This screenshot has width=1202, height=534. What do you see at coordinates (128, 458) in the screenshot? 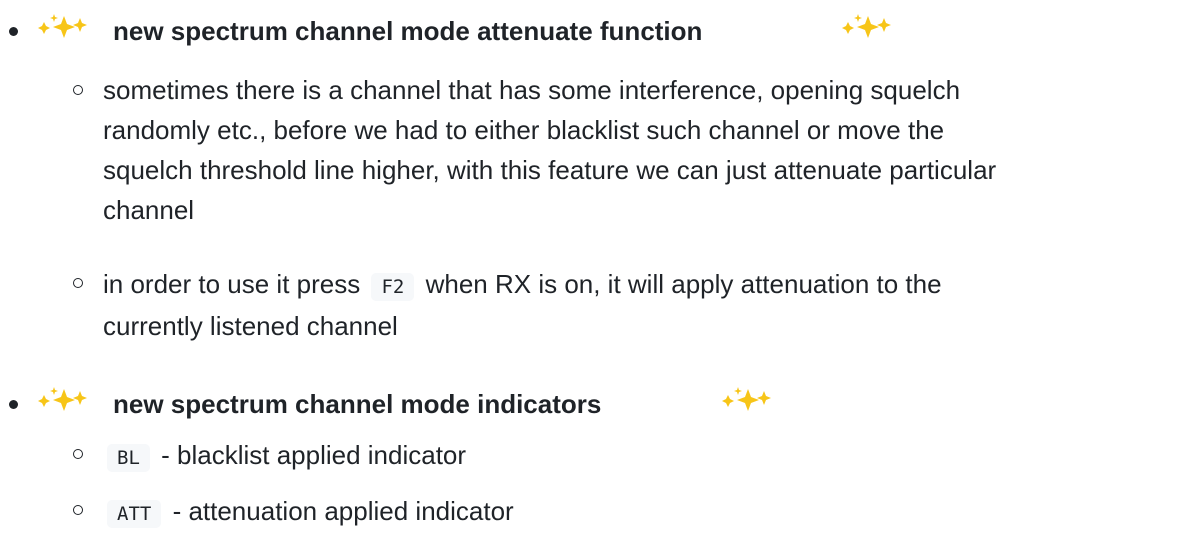
I see `inline-code: BL` at bounding box center [128, 458].